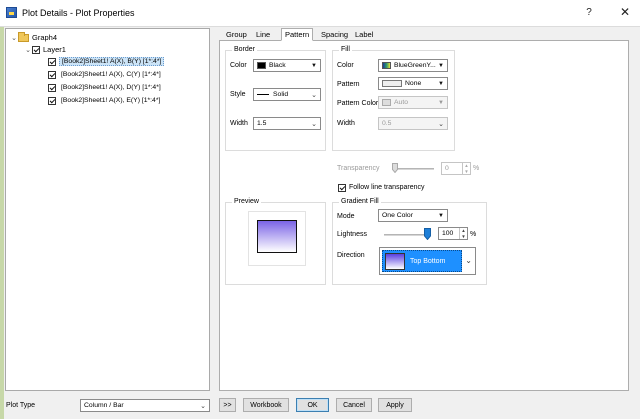 This screenshot has height=419, width=640. Describe the element at coordinates (346, 123) in the screenshot. I see `fill-width-label: Width` at that location.